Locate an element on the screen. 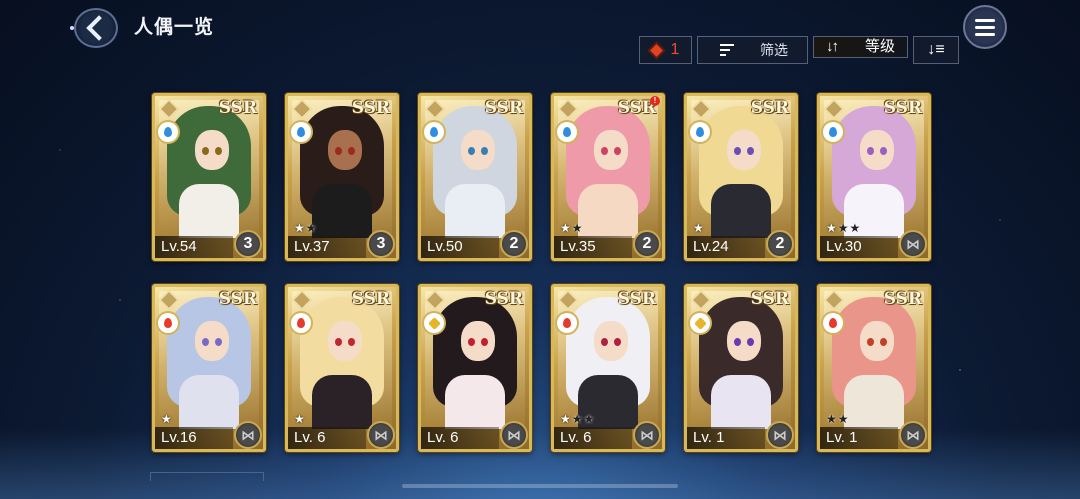 This screenshot has height=499, width=1080. doll-card: SSR ★★ Lv. 1 ⋈ is located at coordinates (874, 368).